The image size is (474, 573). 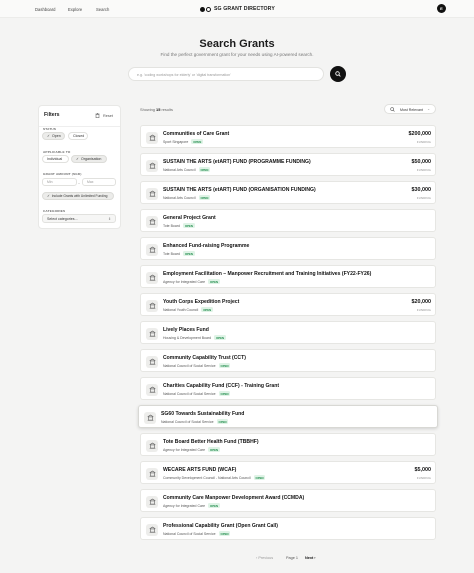 What do you see at coordinates (147, 109) in the screenshot?
I see `showing-prefix: Showing` at bounding box center [147, 109].